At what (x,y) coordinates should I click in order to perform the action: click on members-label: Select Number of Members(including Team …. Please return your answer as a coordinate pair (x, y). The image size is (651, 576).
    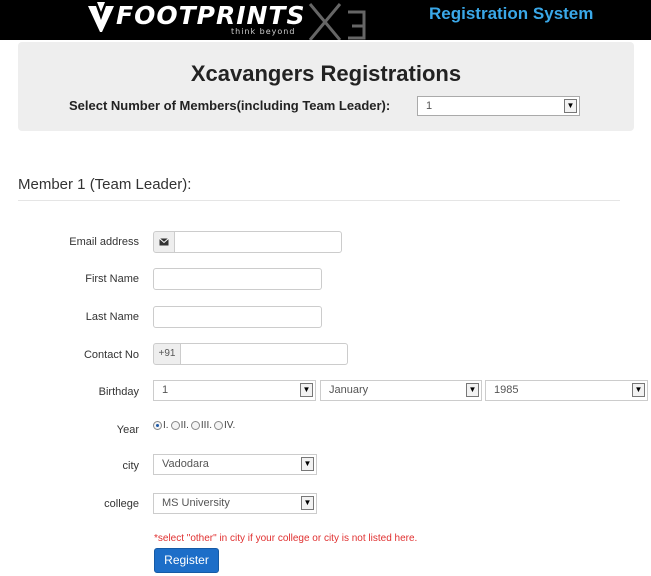
    Looking at the image, I should click on (230, 105).